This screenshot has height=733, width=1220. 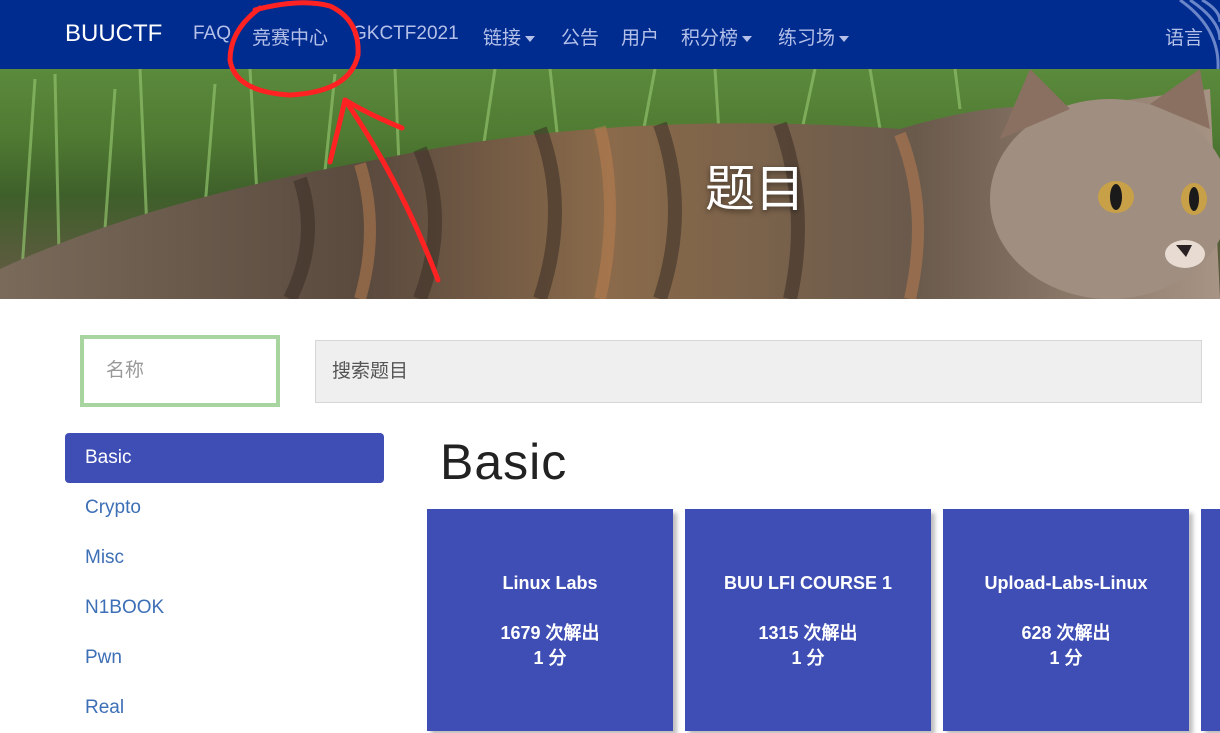 I want to click on challenge-solves: 1315 次解出, so click(x=808, y=633).